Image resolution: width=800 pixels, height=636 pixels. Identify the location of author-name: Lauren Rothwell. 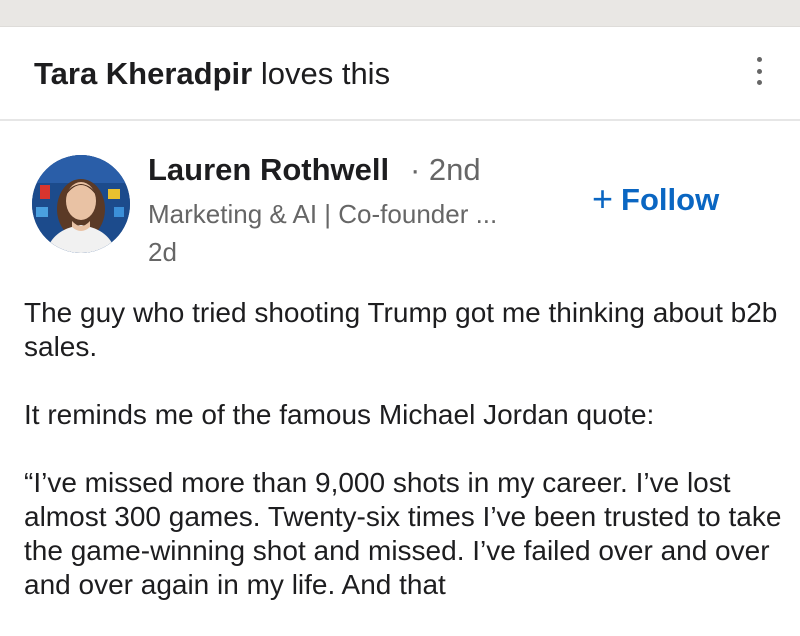
(268, 170).